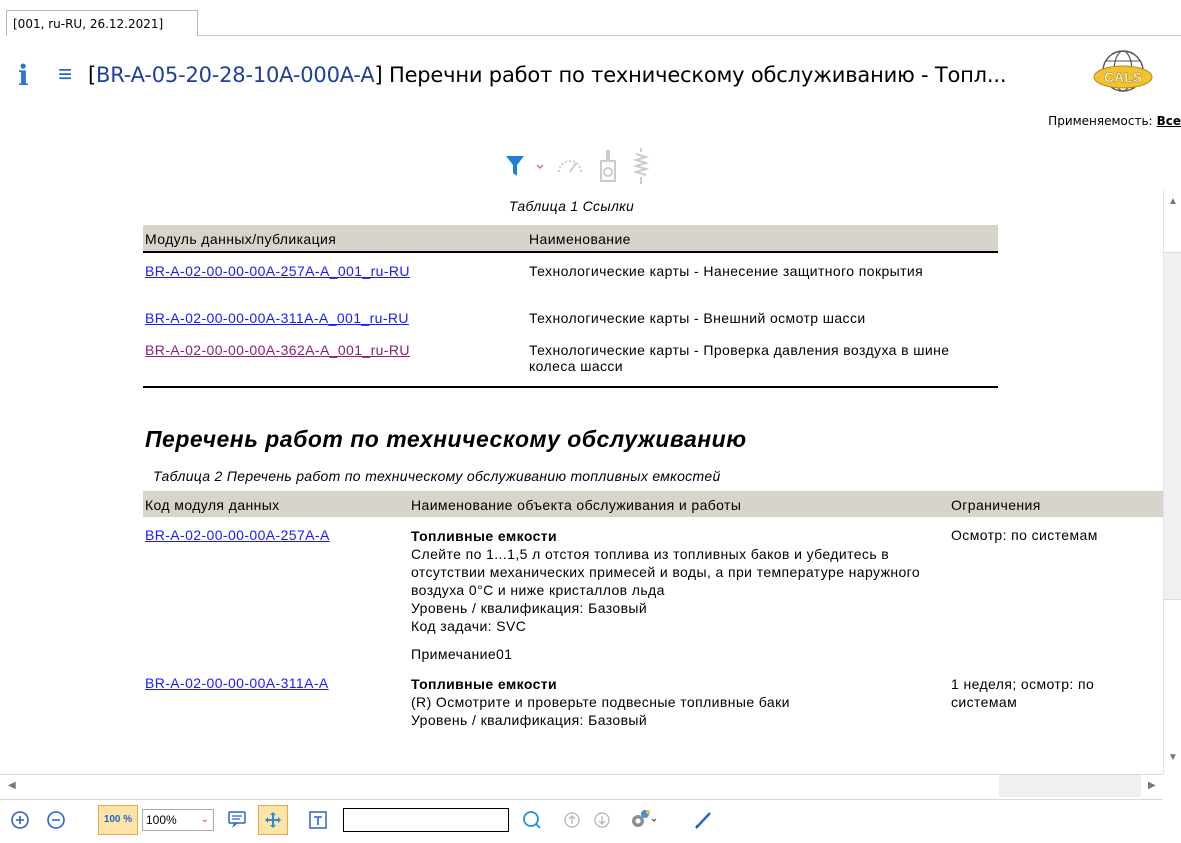 Image resolution: width=1181 pixels, height=843 pixels. I want to click on chevron-down-icon: ⌄, so click(204, 819).